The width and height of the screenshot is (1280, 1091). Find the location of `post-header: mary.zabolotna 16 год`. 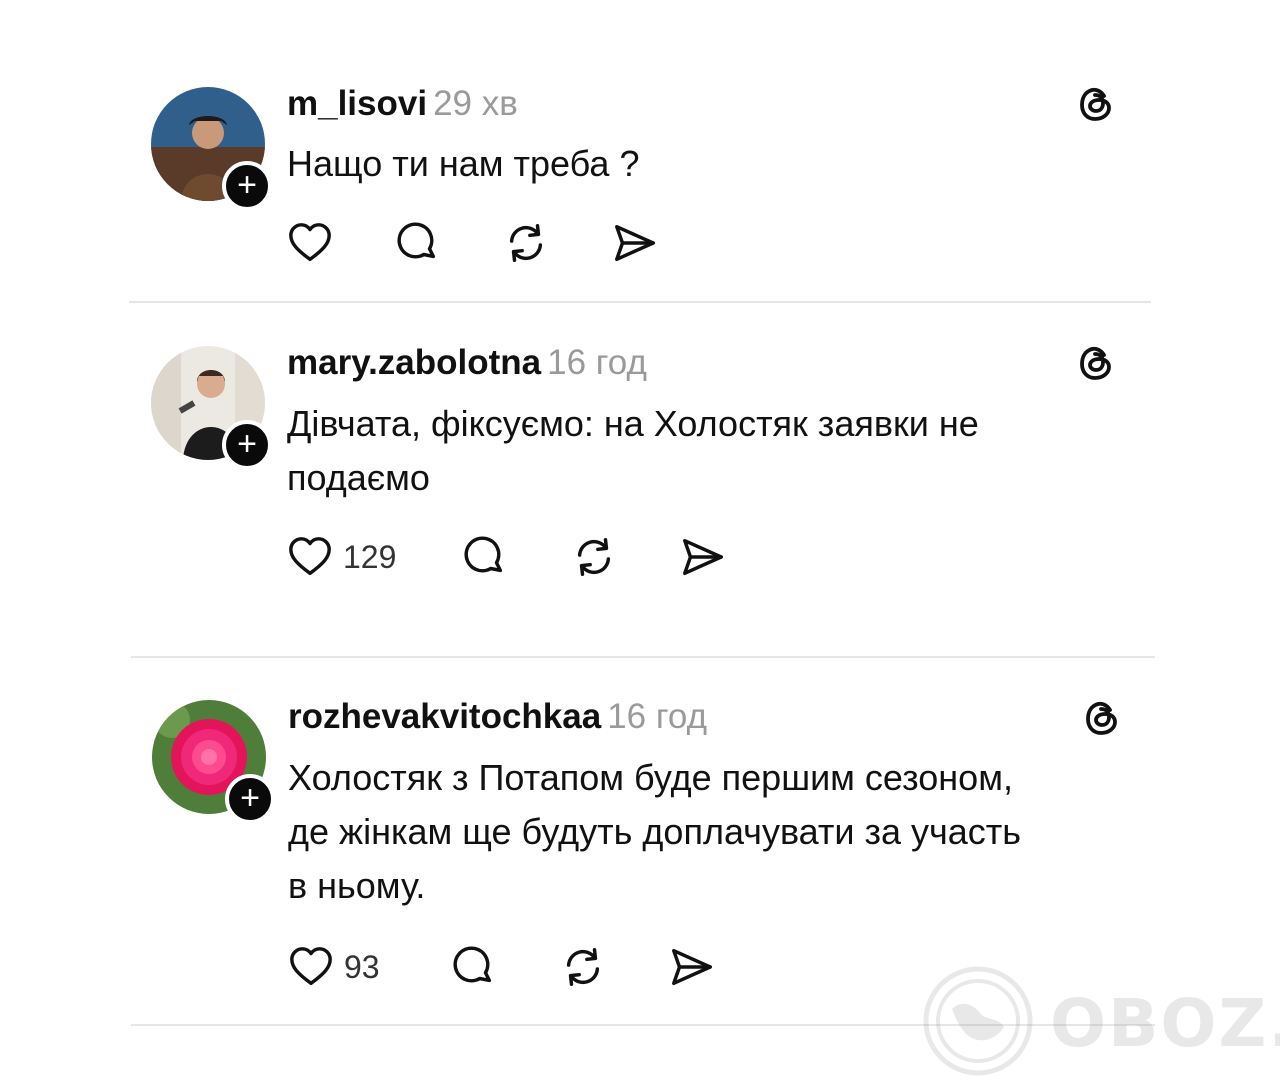

post-header: mary.zabolotna 16 год is located at coordinates (467, 363).